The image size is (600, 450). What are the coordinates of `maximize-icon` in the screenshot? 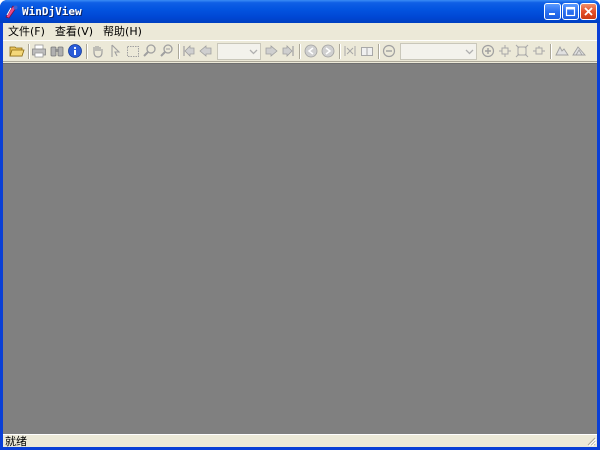 It's located at (570, 11).